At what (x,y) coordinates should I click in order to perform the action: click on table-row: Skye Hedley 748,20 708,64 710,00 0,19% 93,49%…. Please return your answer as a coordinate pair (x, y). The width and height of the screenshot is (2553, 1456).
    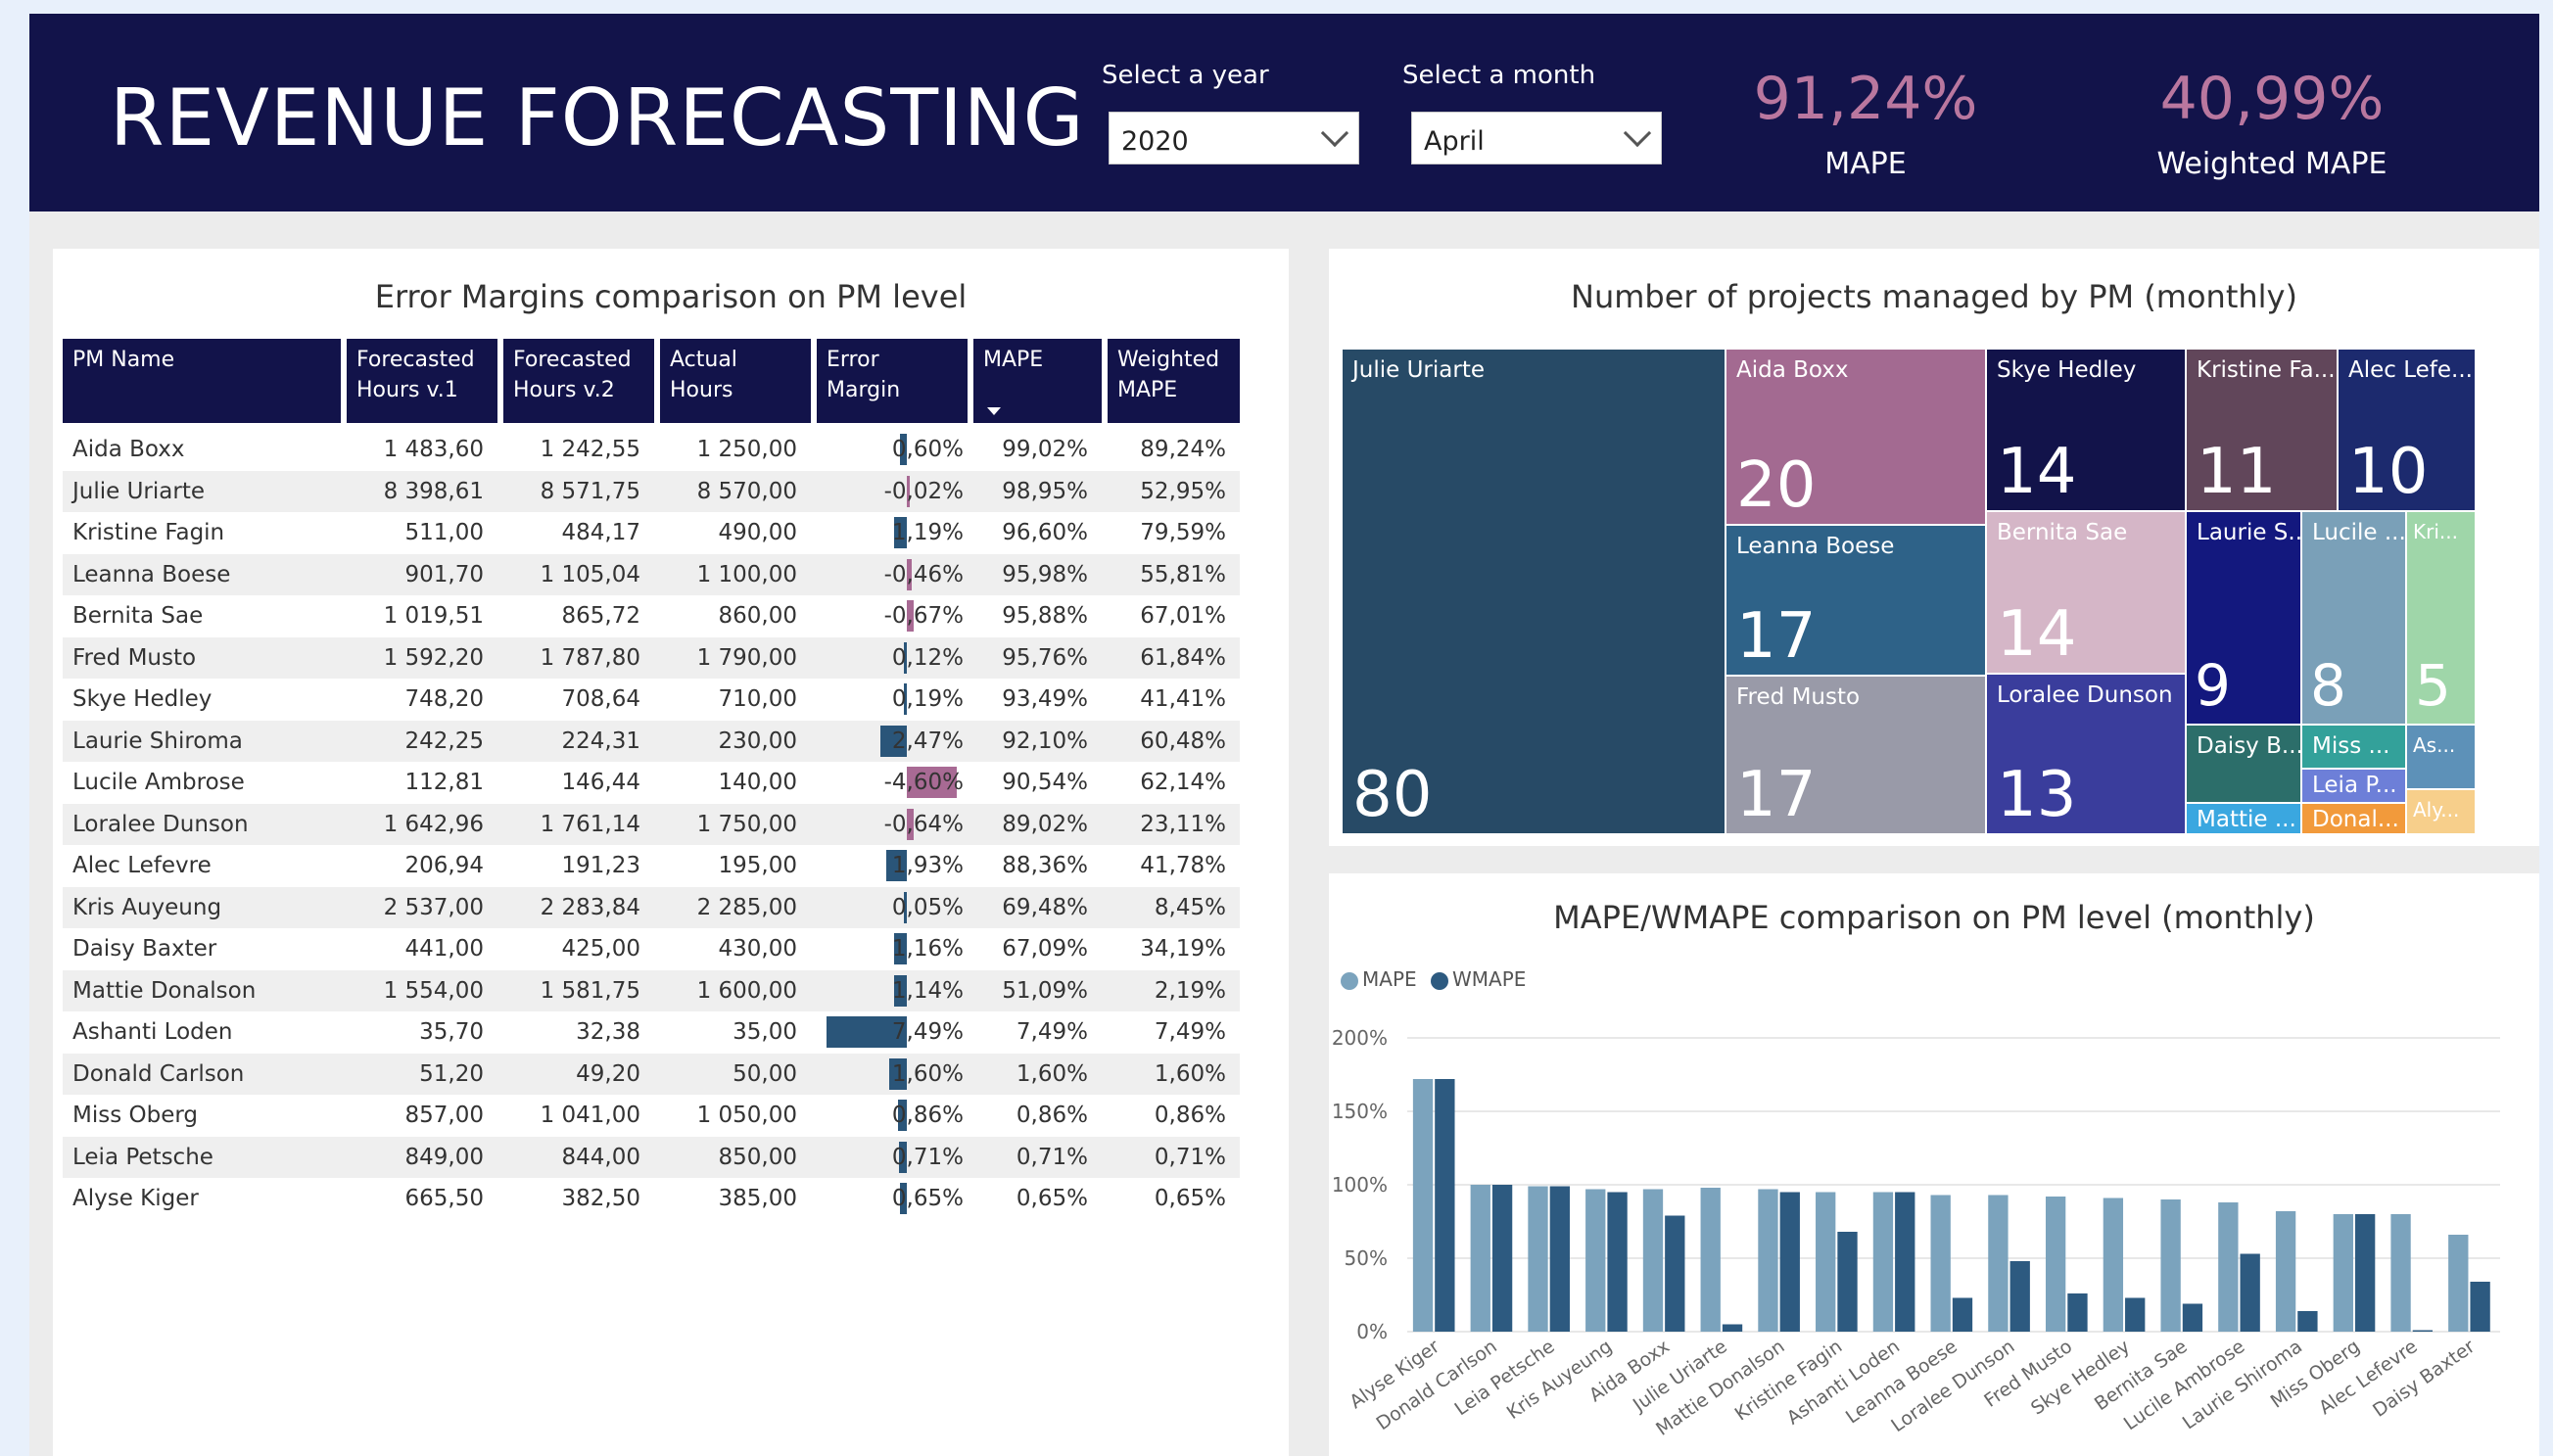
    Looking at the image, I should click on (651, 699).